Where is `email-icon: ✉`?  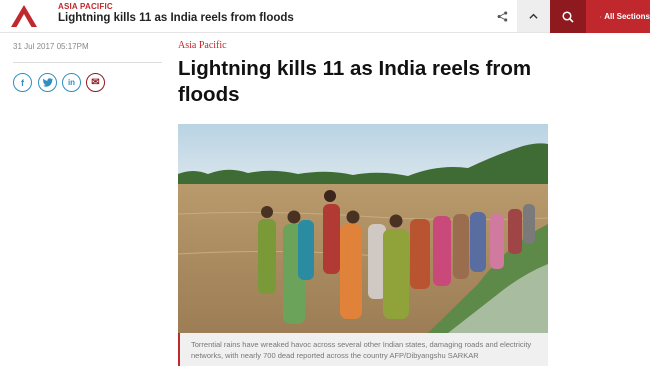 email-icon: ✉ is located at coordinates (95, 82).